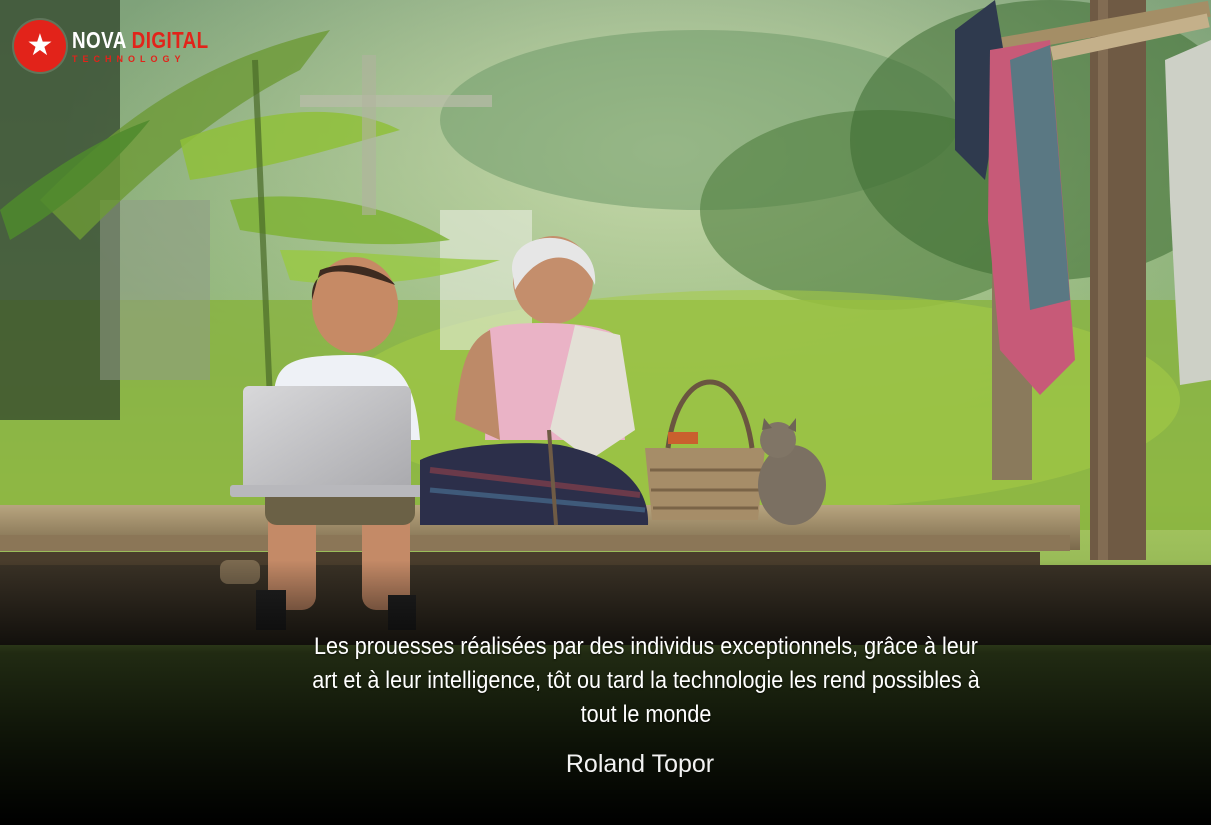  Describe the element at coordinates (129, 59) in the screenshot. I see `brand-tagline: TECHNOLOGY` at that location.